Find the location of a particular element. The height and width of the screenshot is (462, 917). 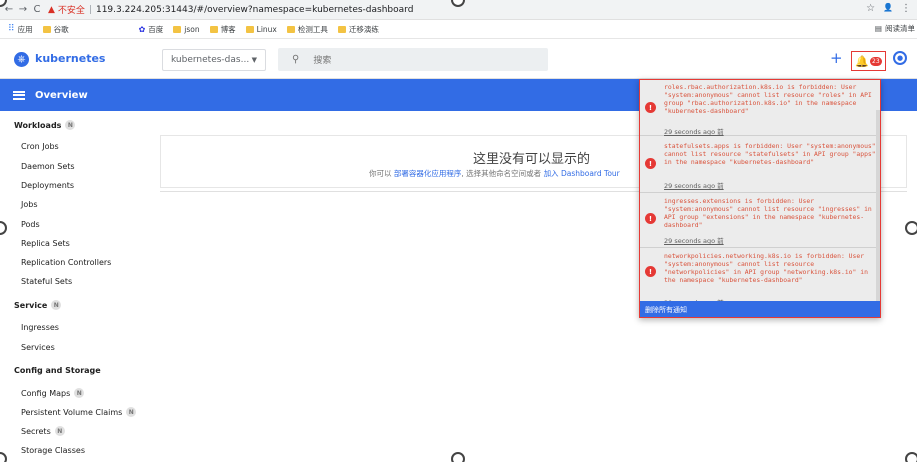

bookmark-label: 博客 is located at coordinates (228, 29).